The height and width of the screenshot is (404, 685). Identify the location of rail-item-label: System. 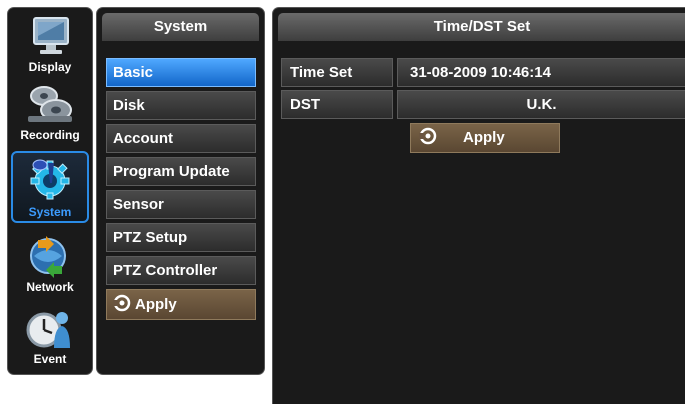
(50, 212).